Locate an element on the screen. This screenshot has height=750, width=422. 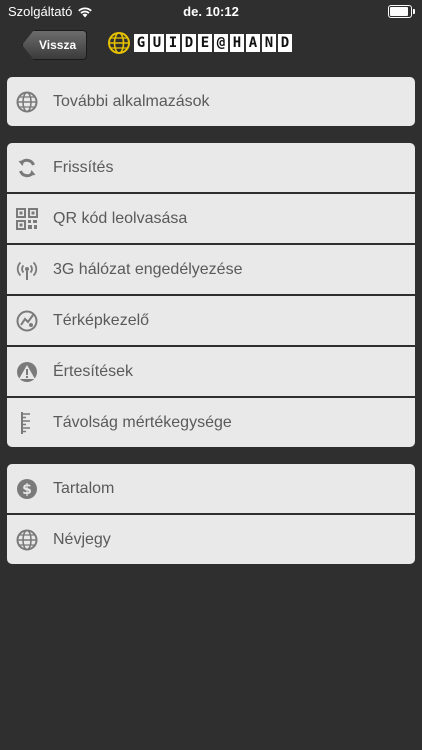
status-time: de. 10:12 is located at coordinates (211, 11).